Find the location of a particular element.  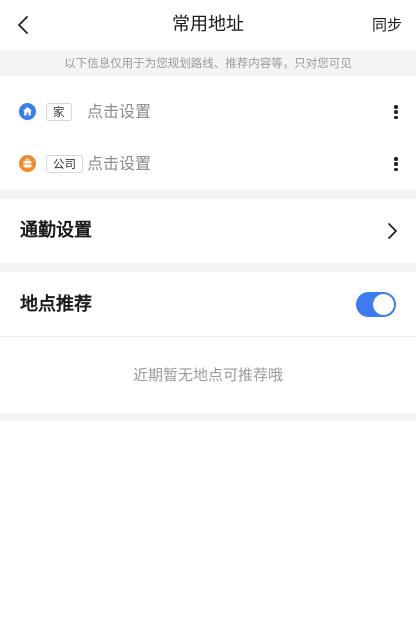

home-address-row: 家 点击设置 is located at coordinates (208, 112).